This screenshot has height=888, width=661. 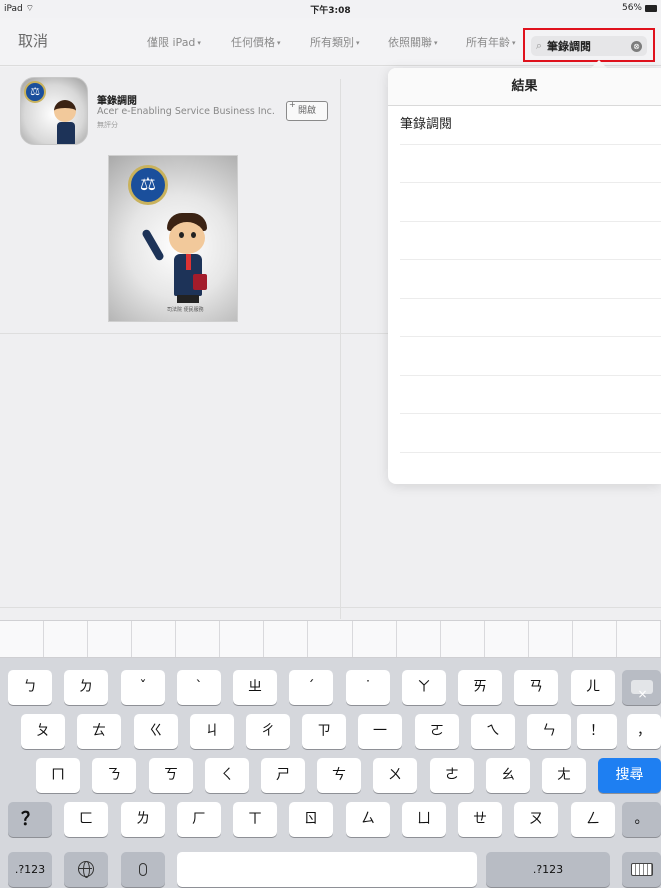 I want to click on key: ˊ, so click(x=311, y=687).